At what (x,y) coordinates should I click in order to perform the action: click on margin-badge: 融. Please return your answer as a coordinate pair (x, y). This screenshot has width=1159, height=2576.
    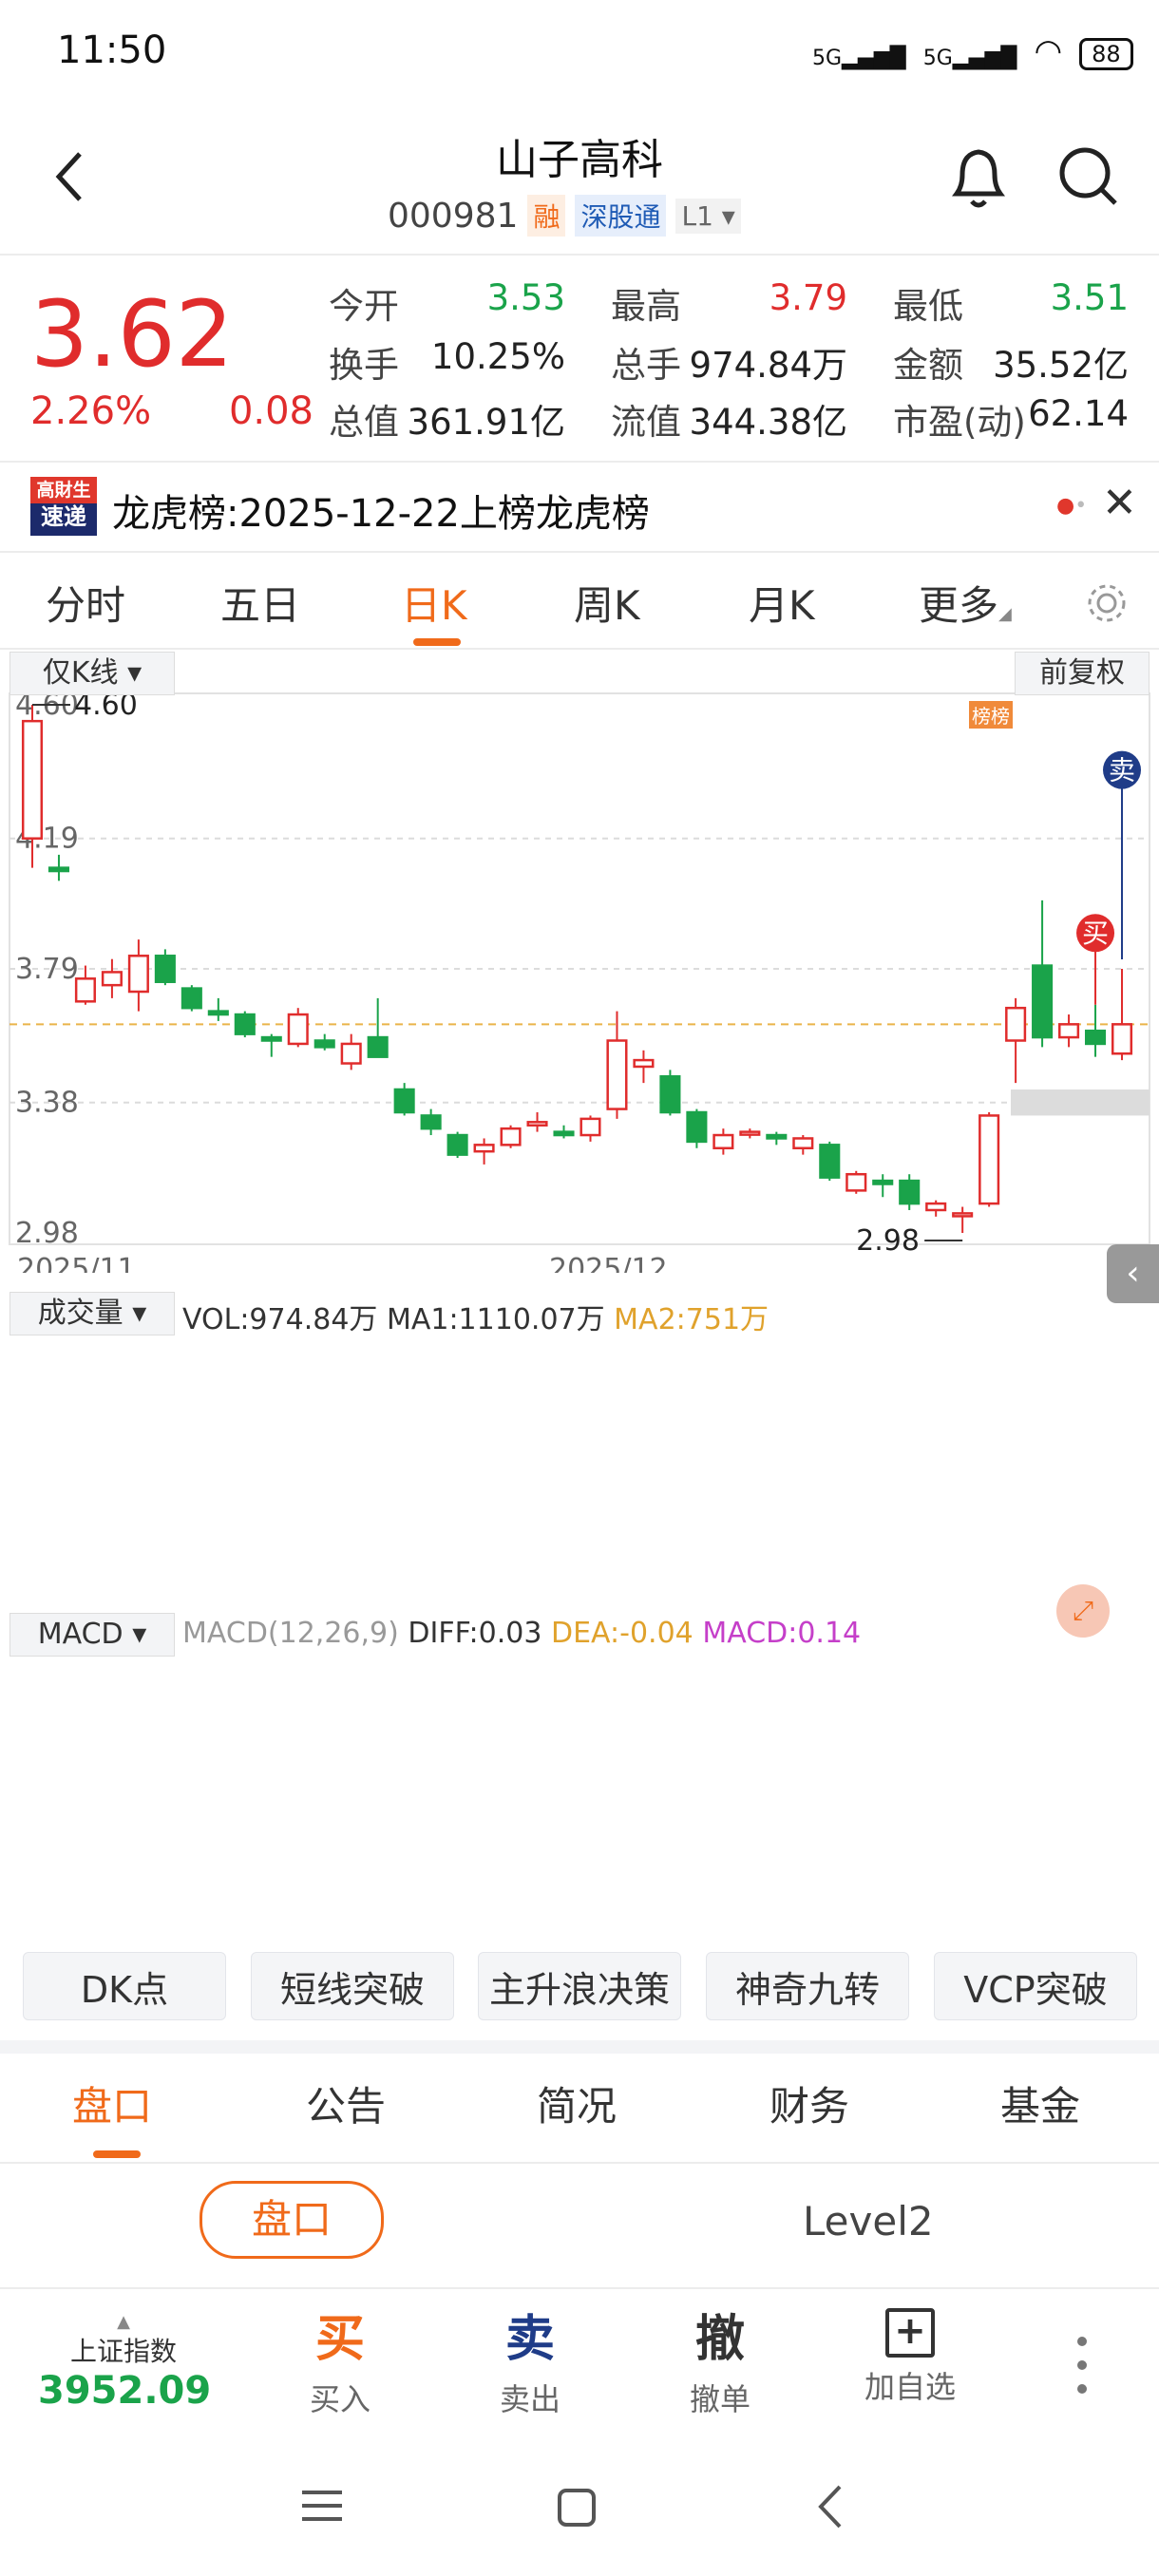
    Looking at the image, I should click on (546, 216).